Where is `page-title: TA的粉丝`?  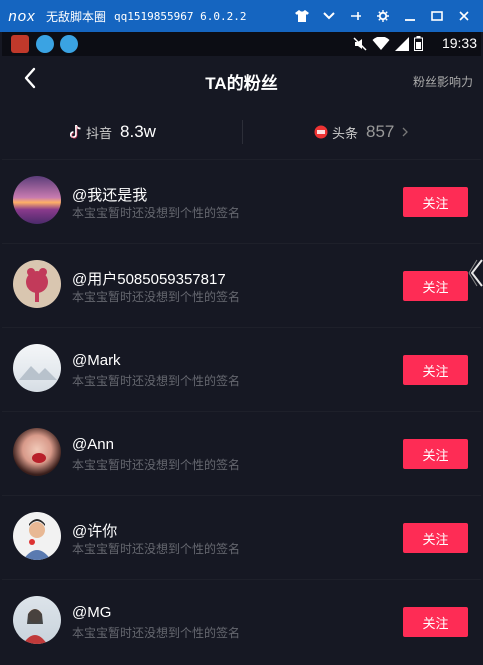 page-title: TA的粉丝 is located at coordinates (241, 83).